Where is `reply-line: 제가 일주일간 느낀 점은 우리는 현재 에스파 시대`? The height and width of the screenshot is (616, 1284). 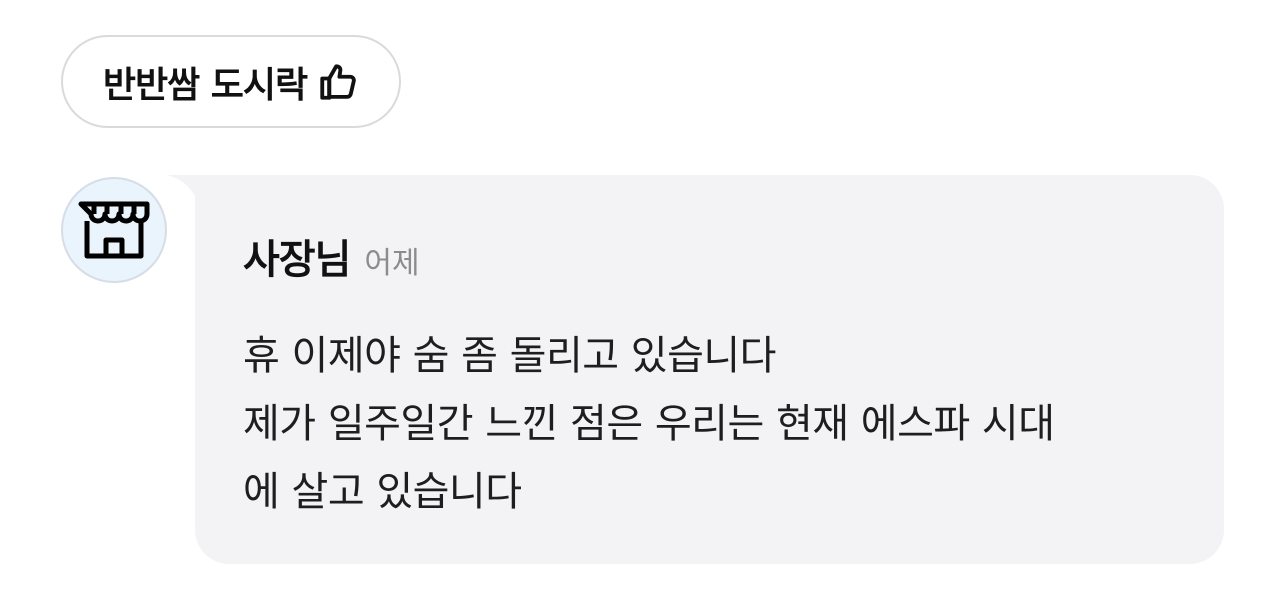 reply-line: 제가 일주일간 느낀 점은 우리는 현재 에스파 시대 is located at coordinates (649, 424).